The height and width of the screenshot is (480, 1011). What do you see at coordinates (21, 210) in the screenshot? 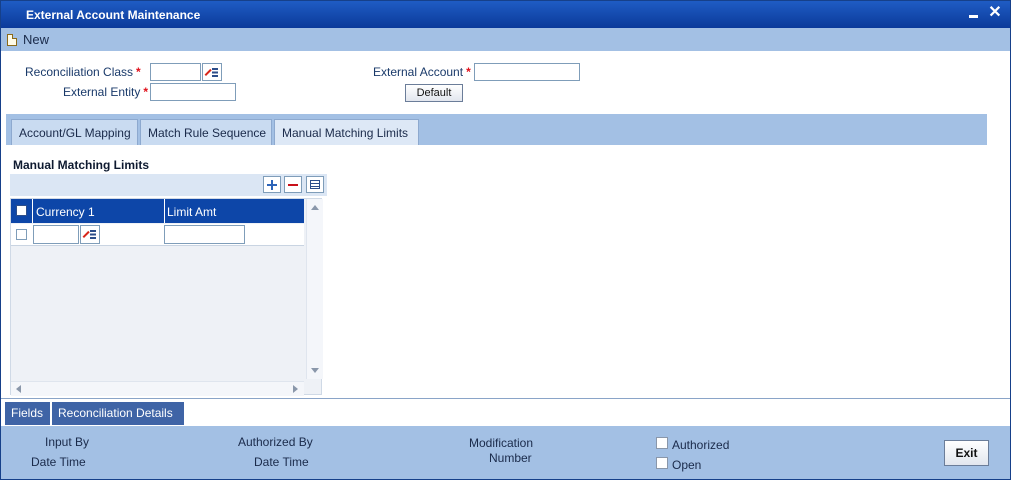
I see `select-all-checkbox` at bounding box center [21, 210].